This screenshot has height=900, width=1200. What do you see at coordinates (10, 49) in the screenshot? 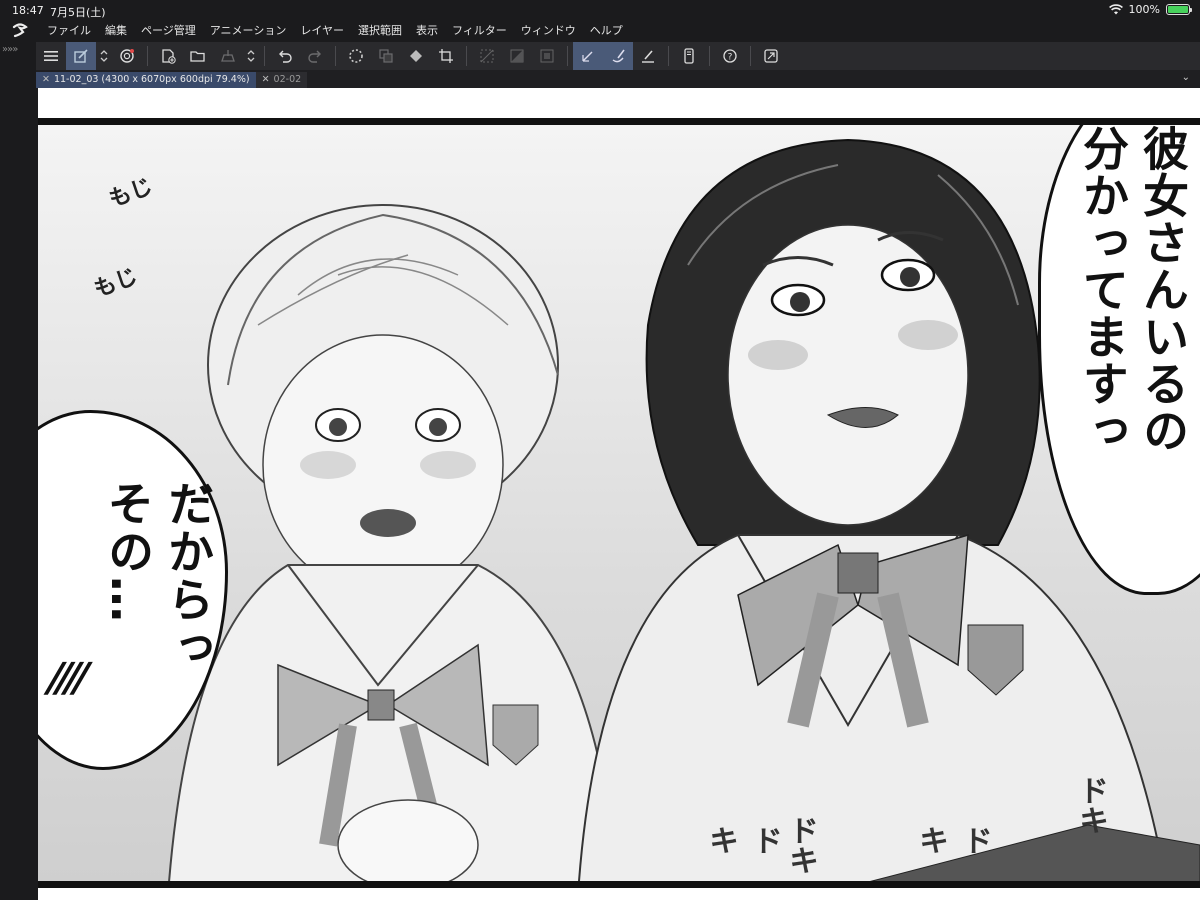
I see `expand-dock-icon: »»»` at bounding box center [10, 49].